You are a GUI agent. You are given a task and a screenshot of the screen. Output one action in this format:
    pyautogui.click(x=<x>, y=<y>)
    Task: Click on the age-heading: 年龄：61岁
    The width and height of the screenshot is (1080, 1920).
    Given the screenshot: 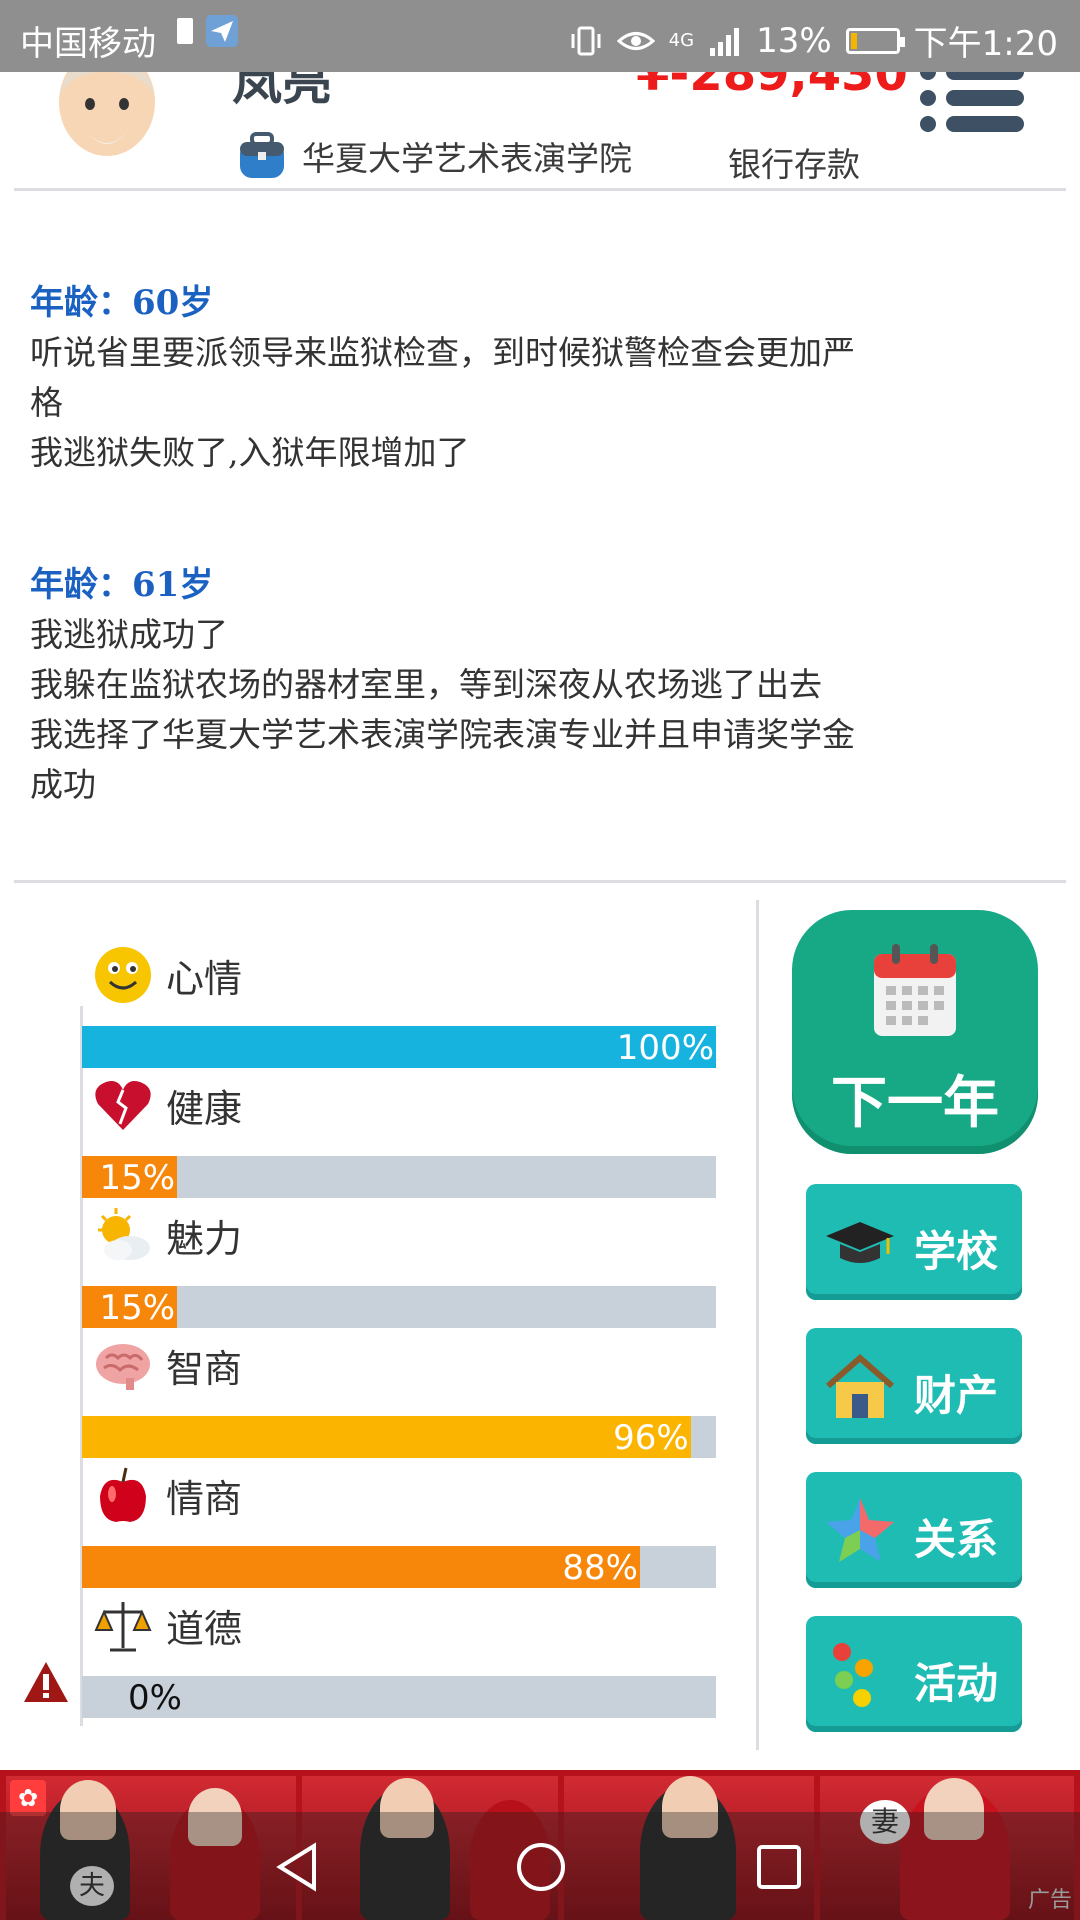 What is the action you would take?
    pyautogui.click(x=122, y=585)
    